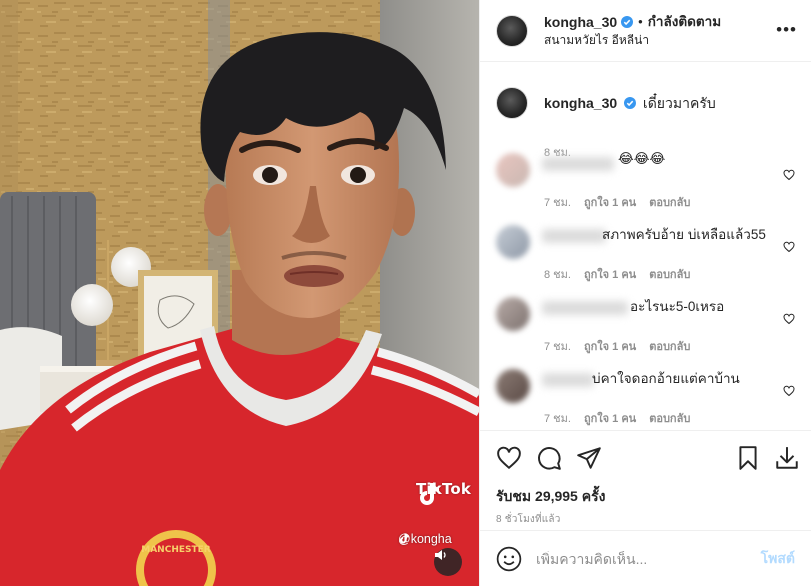 The height and width of the screenshot is (586, 811). Describe the element at coordinates (645, 325) in the screenshot. I see `comment-item: อะไรนะ5-0เหรอ 7 ชม. ถูกใจ 1 คน ตอบกลับ` at that location.